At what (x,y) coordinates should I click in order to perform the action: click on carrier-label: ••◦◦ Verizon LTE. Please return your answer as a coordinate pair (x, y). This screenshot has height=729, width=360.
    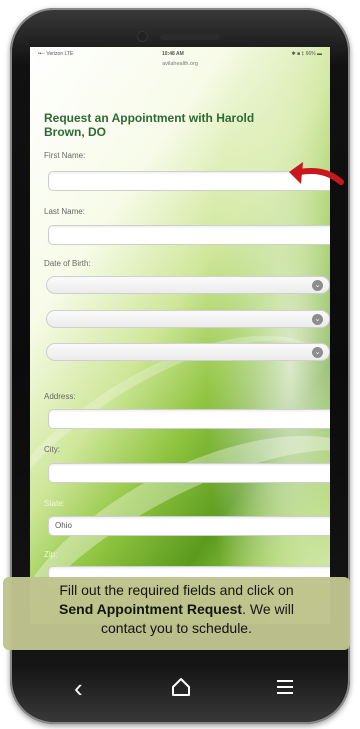
    Looking at the image, I should click on (56, 54).